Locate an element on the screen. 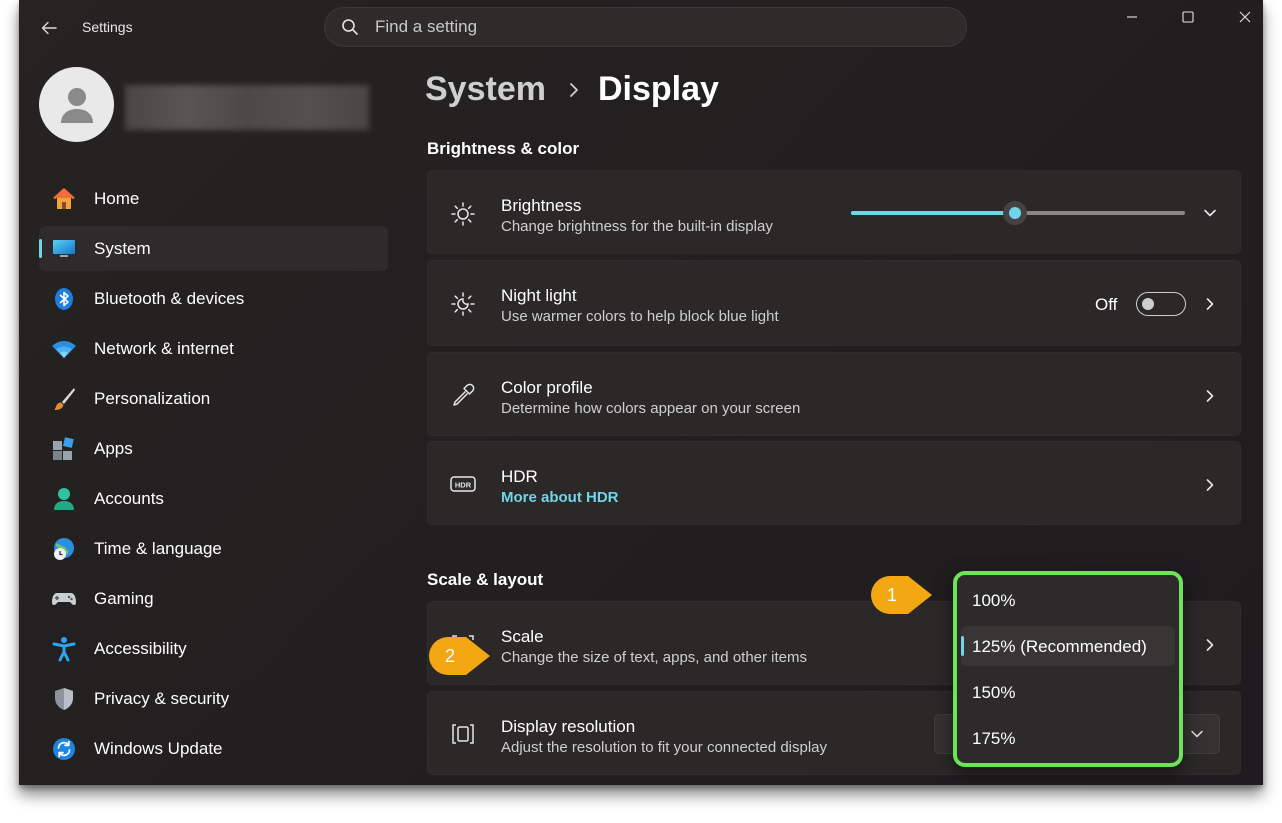  scale-option-label: 100% is located at coordinates (994, 600).